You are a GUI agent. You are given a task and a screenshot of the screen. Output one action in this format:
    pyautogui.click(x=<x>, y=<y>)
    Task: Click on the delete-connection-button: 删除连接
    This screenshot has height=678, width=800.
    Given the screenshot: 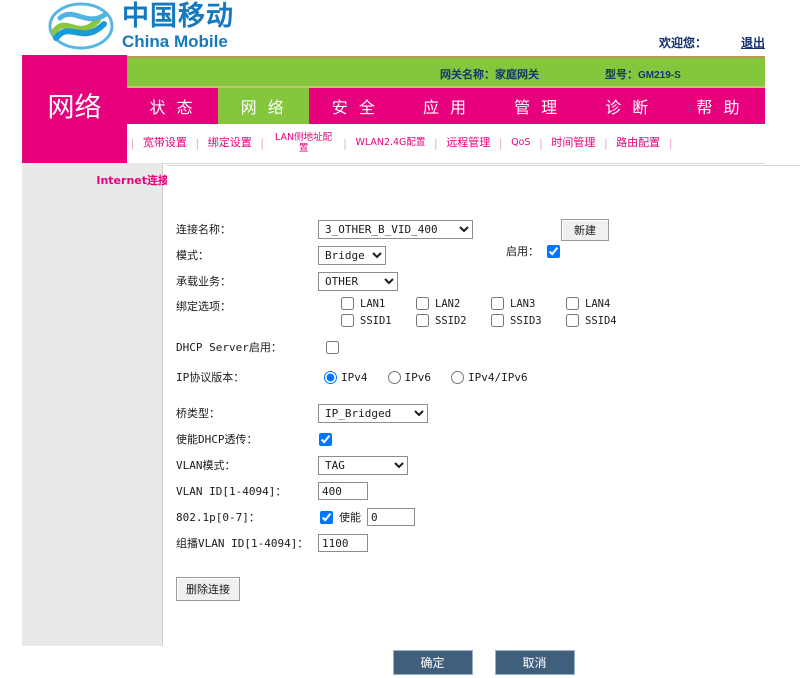 What is the action you would take?
    pyautogui.click(x=208, y=589)
    